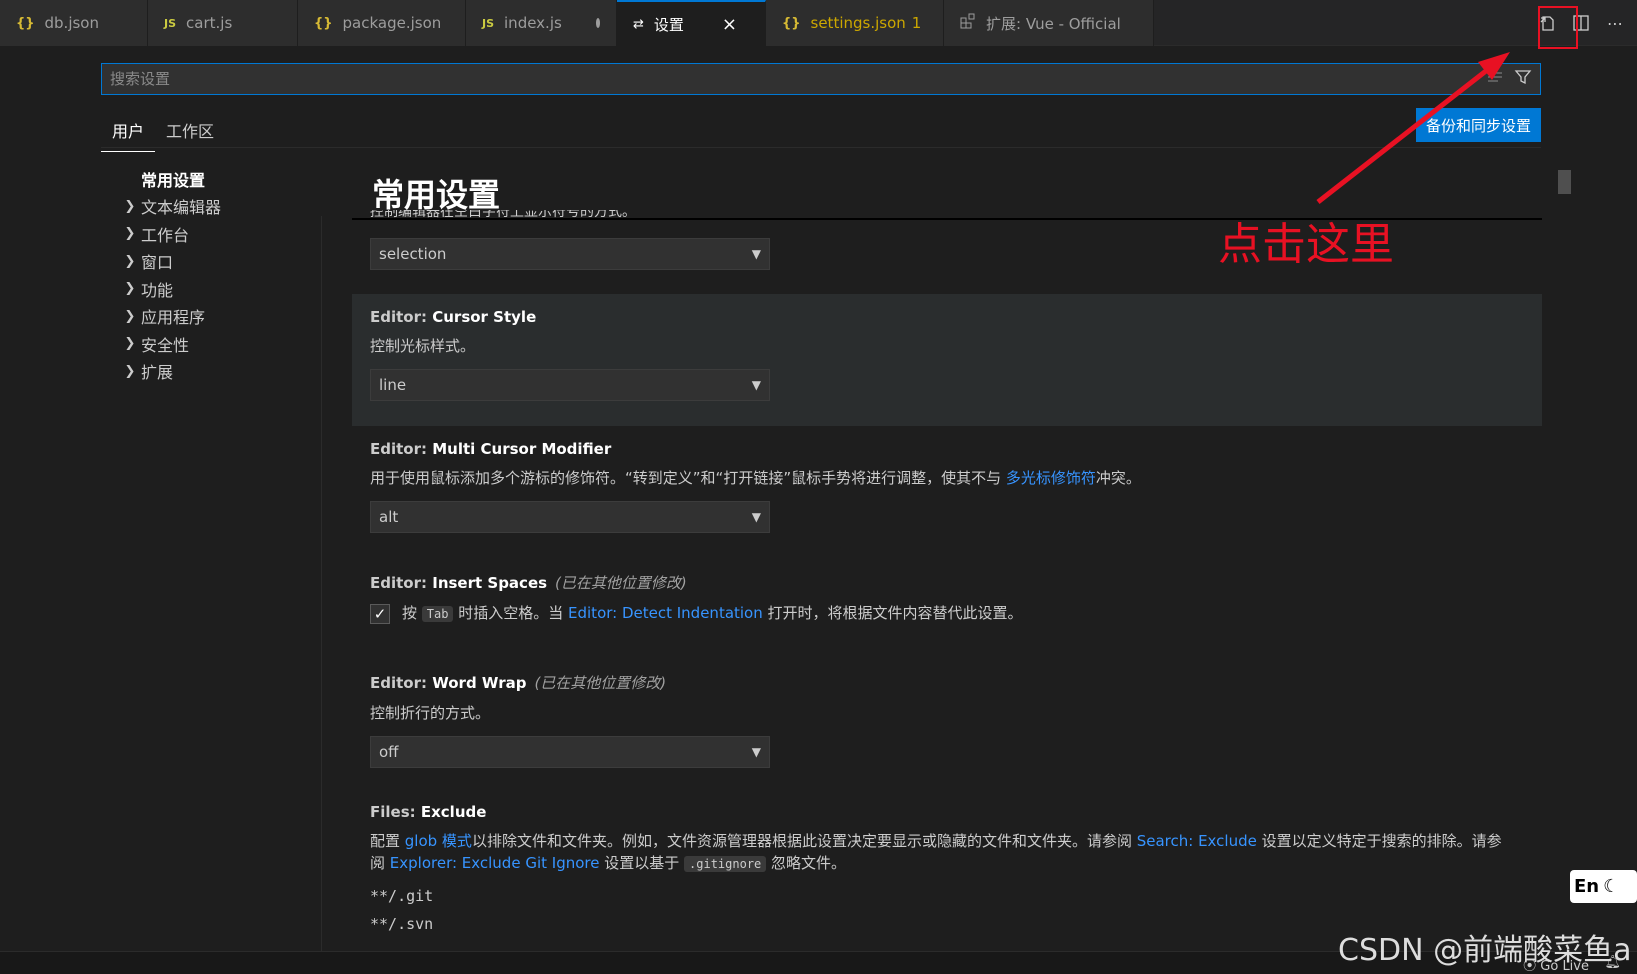 Image resolution: width=1637 pixels, height=974 pixels. Describe the element at coordinates (211, 372) in the screenshot. I see `toc-item-extensions: ❯ 扩展` at that location.